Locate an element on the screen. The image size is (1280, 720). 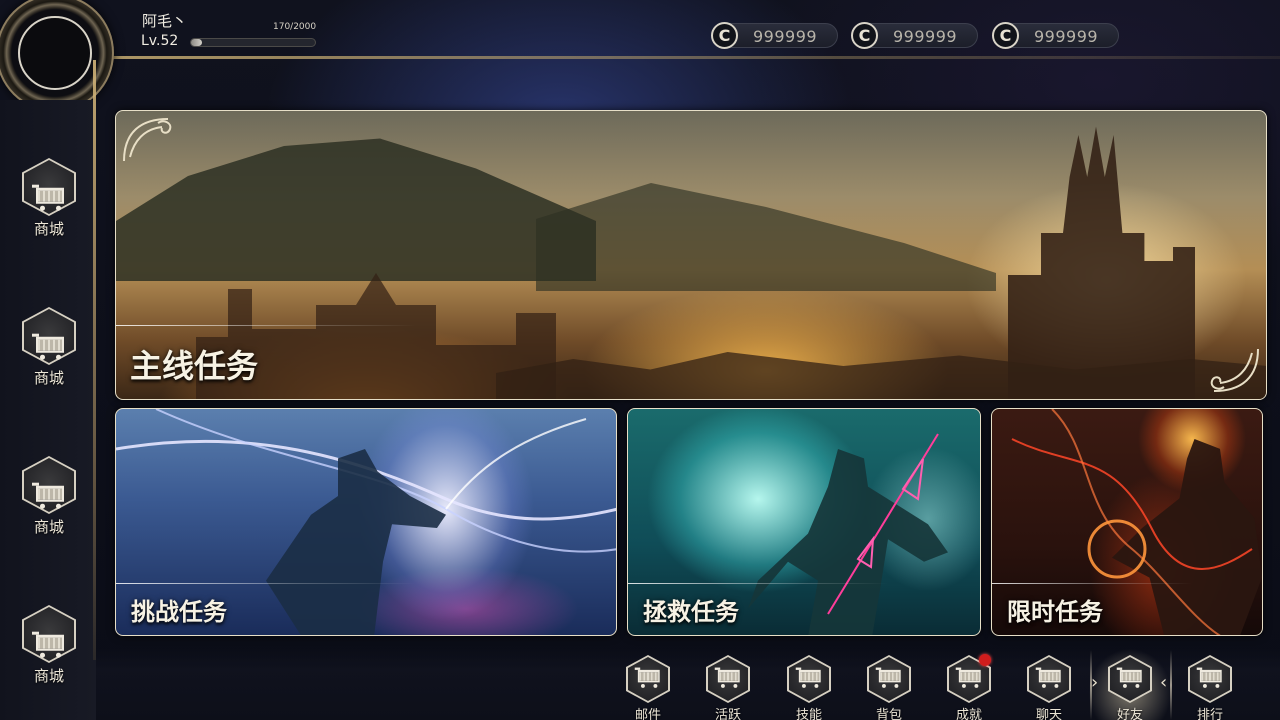
nav-label: 成就 is located at coordinates (968, 714).